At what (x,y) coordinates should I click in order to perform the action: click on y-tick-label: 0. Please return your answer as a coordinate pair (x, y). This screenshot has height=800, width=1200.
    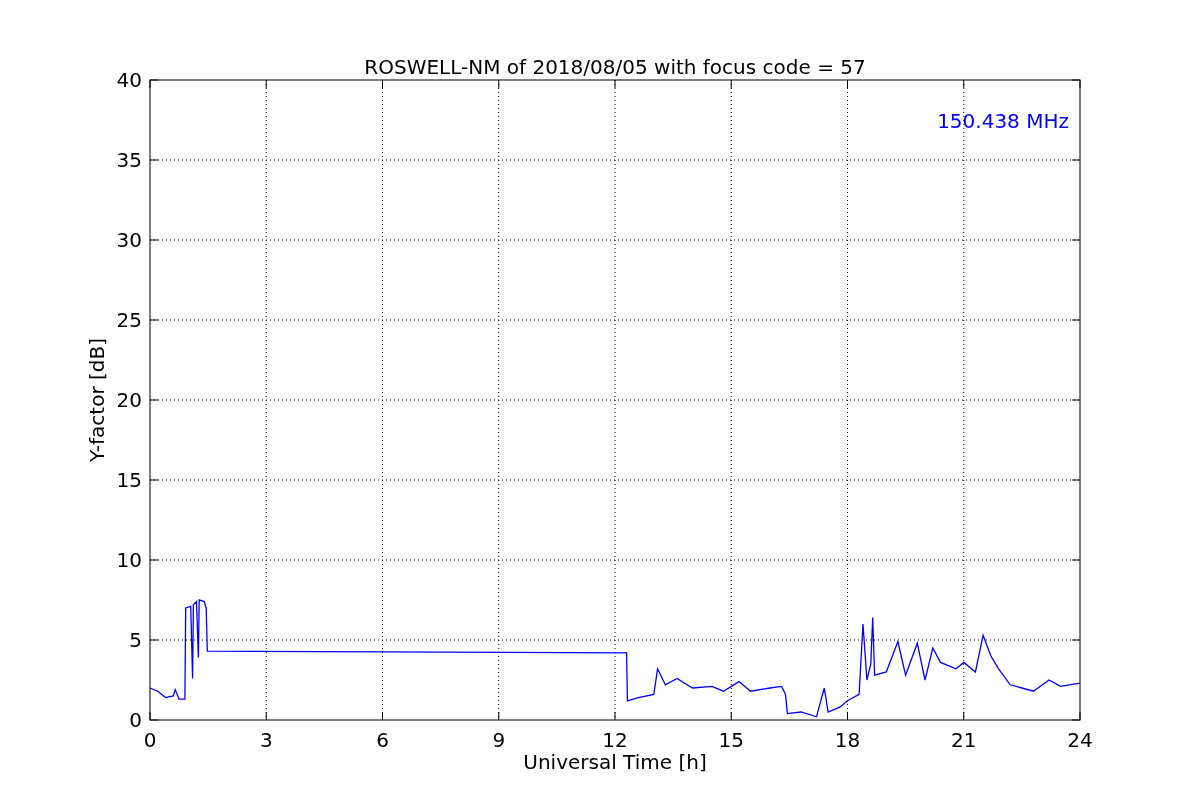
    Looking at the image, I should click on (135, 720).